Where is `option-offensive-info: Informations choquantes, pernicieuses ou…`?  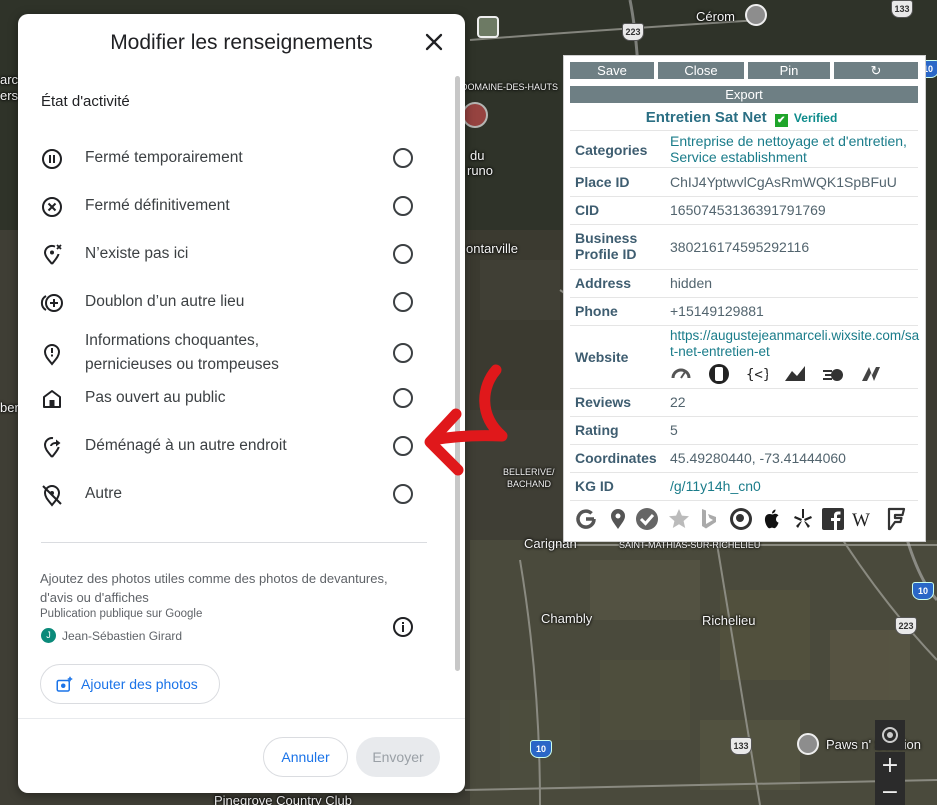 option-offensive-info: Informations choquantes, pernicieuses ou… is located at coordinates (228, 354).